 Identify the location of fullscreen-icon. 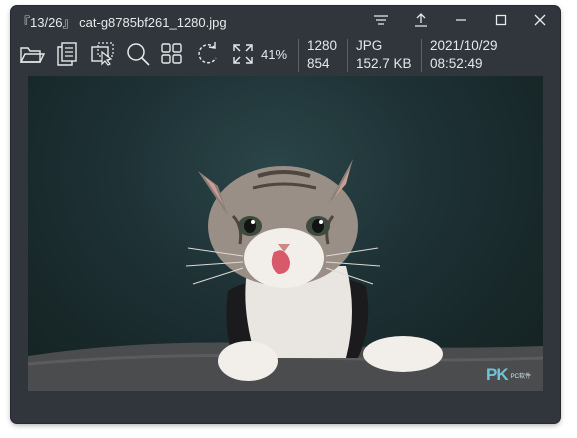
(243, 54).